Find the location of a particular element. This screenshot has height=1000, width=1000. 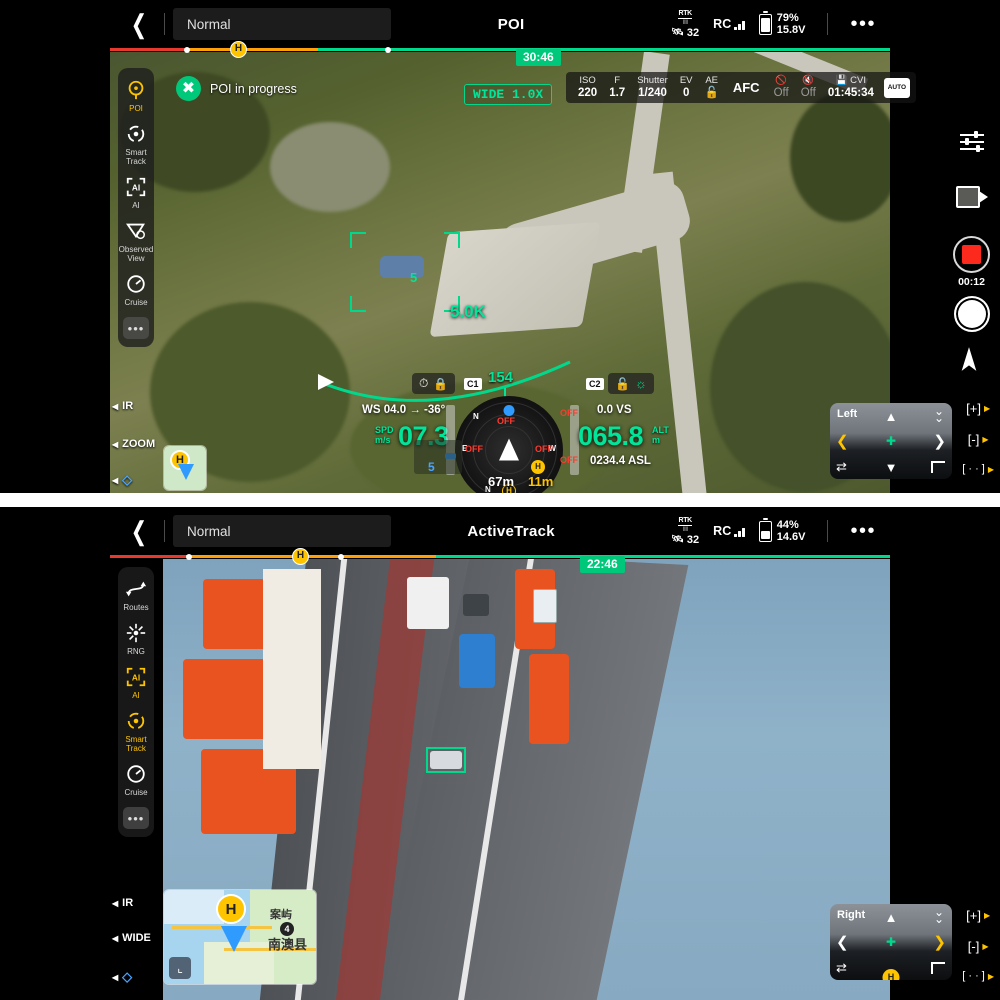

record-button is located at coordinates (971, 254).